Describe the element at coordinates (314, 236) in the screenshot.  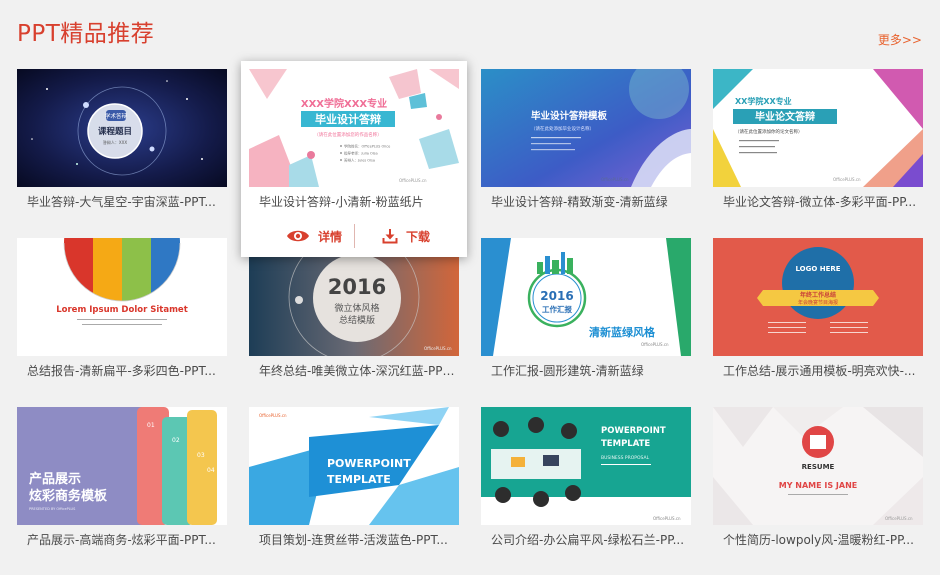
I see `details-button: 详情` at that location.